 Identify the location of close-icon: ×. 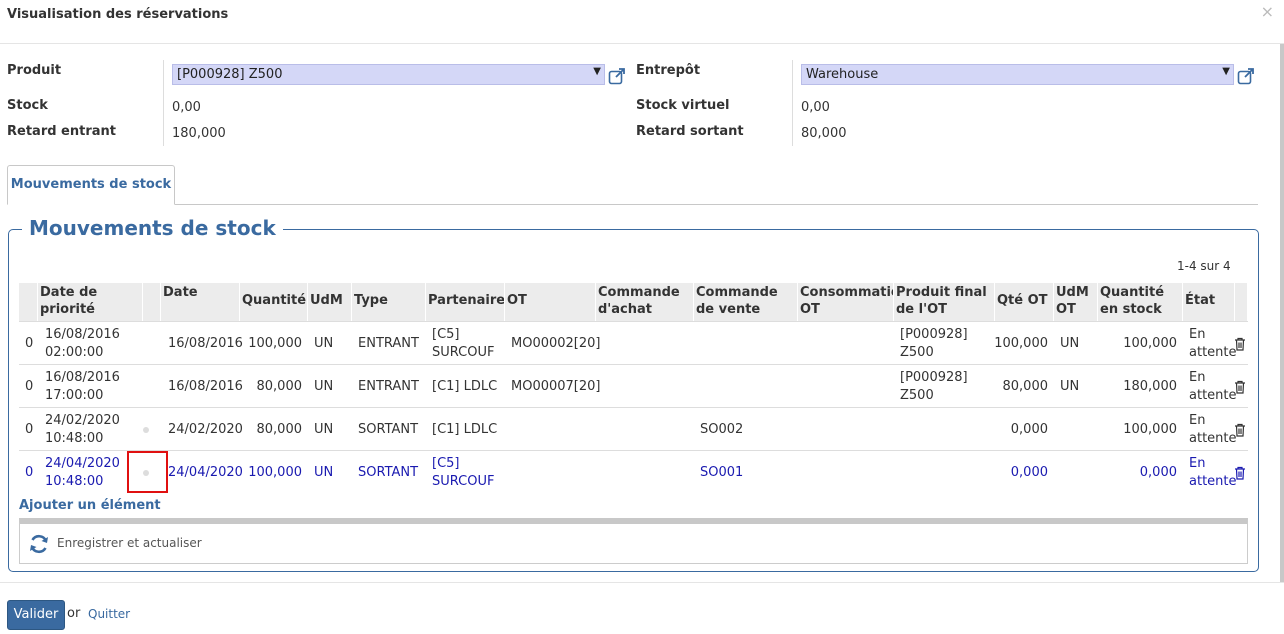
(1267, 11).